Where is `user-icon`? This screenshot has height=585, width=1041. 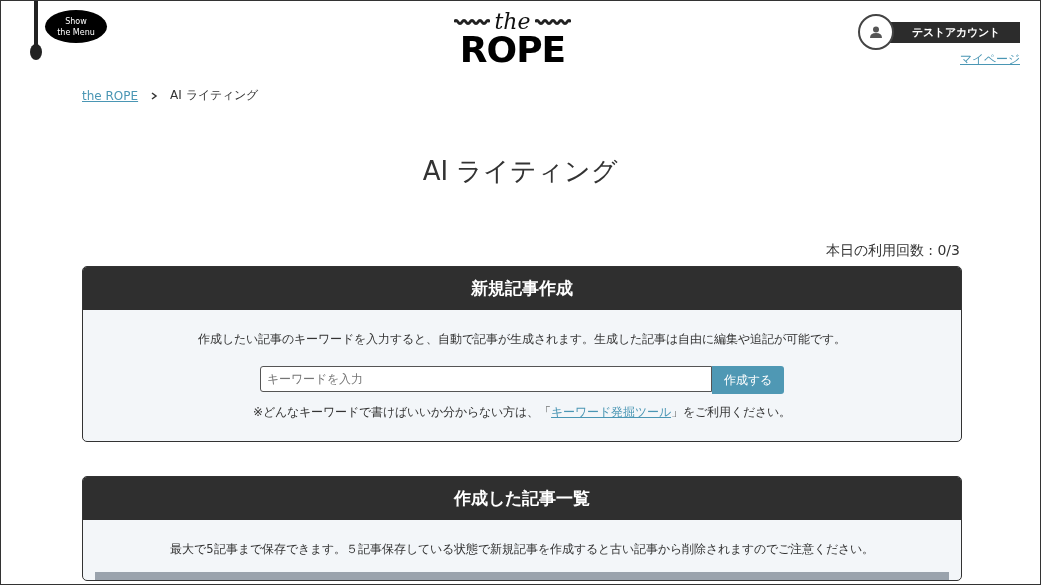
user-icon is located at coordinates (876, 32).